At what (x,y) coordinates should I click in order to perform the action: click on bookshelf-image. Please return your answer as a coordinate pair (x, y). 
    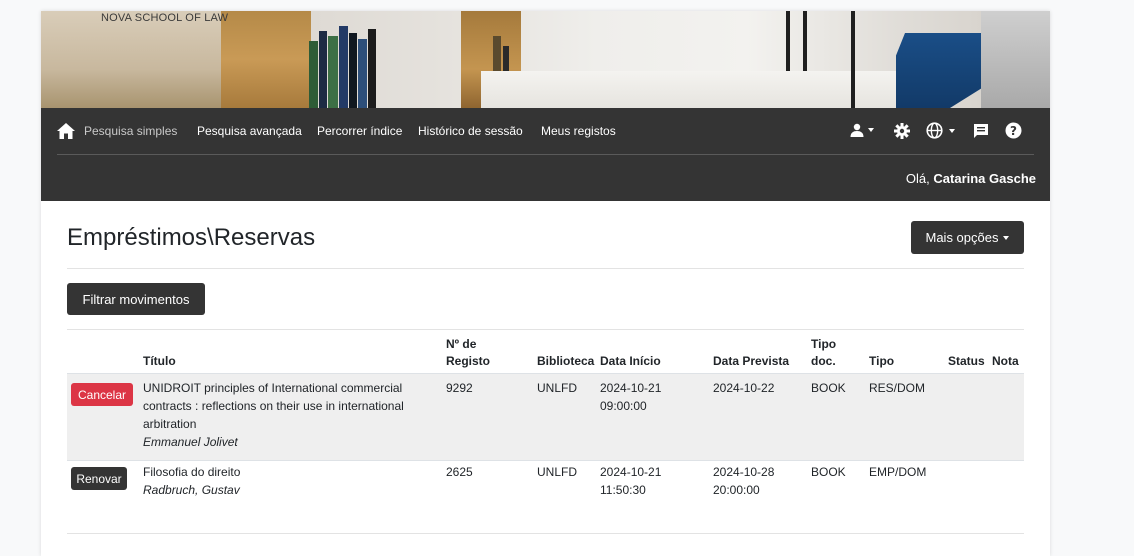
    Looking at the image, I should click on (342, 67).